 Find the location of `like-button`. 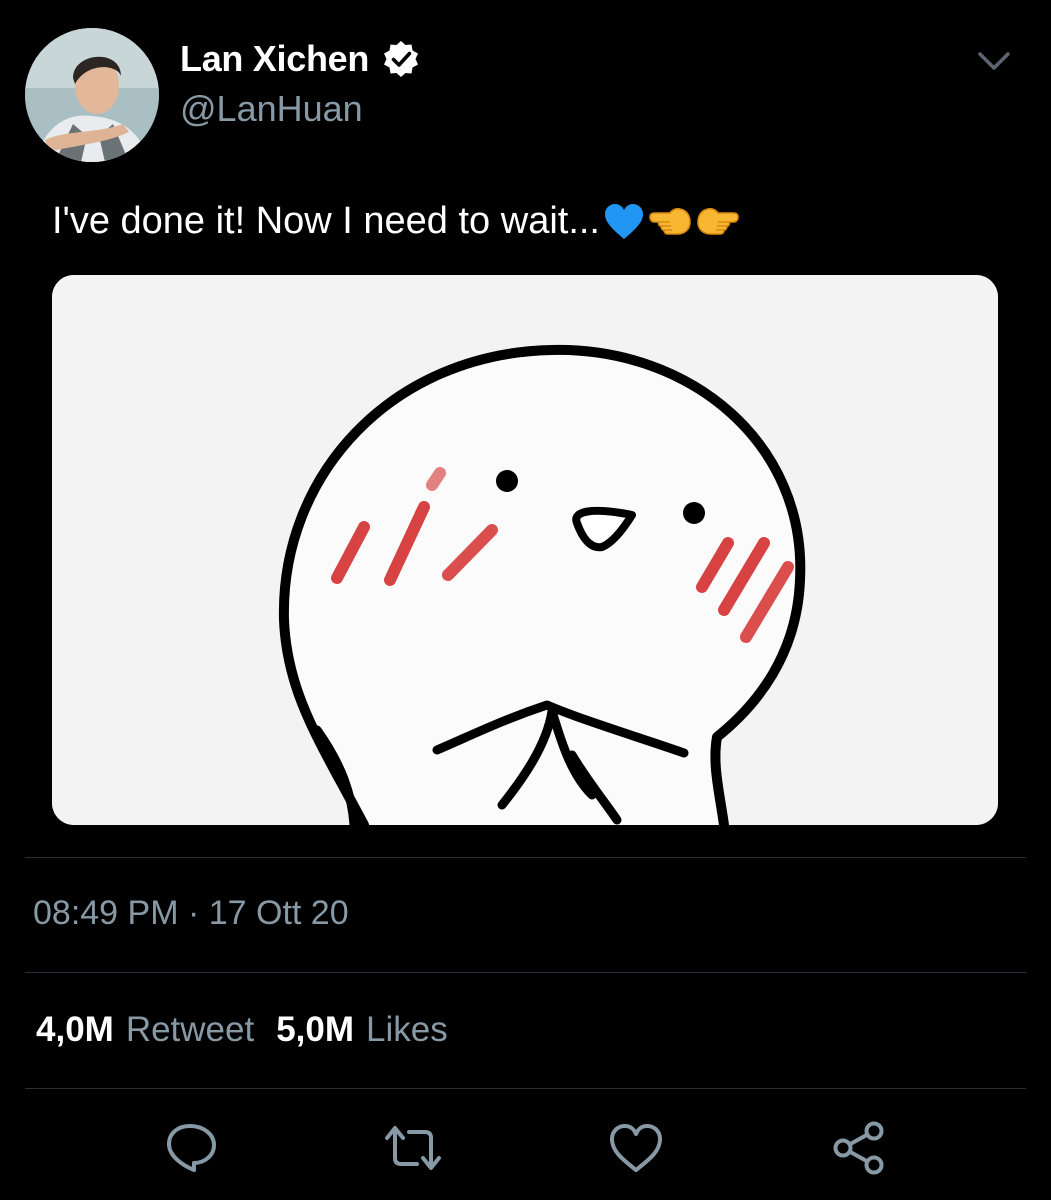

like-button is located at coordinates (636, 1148).